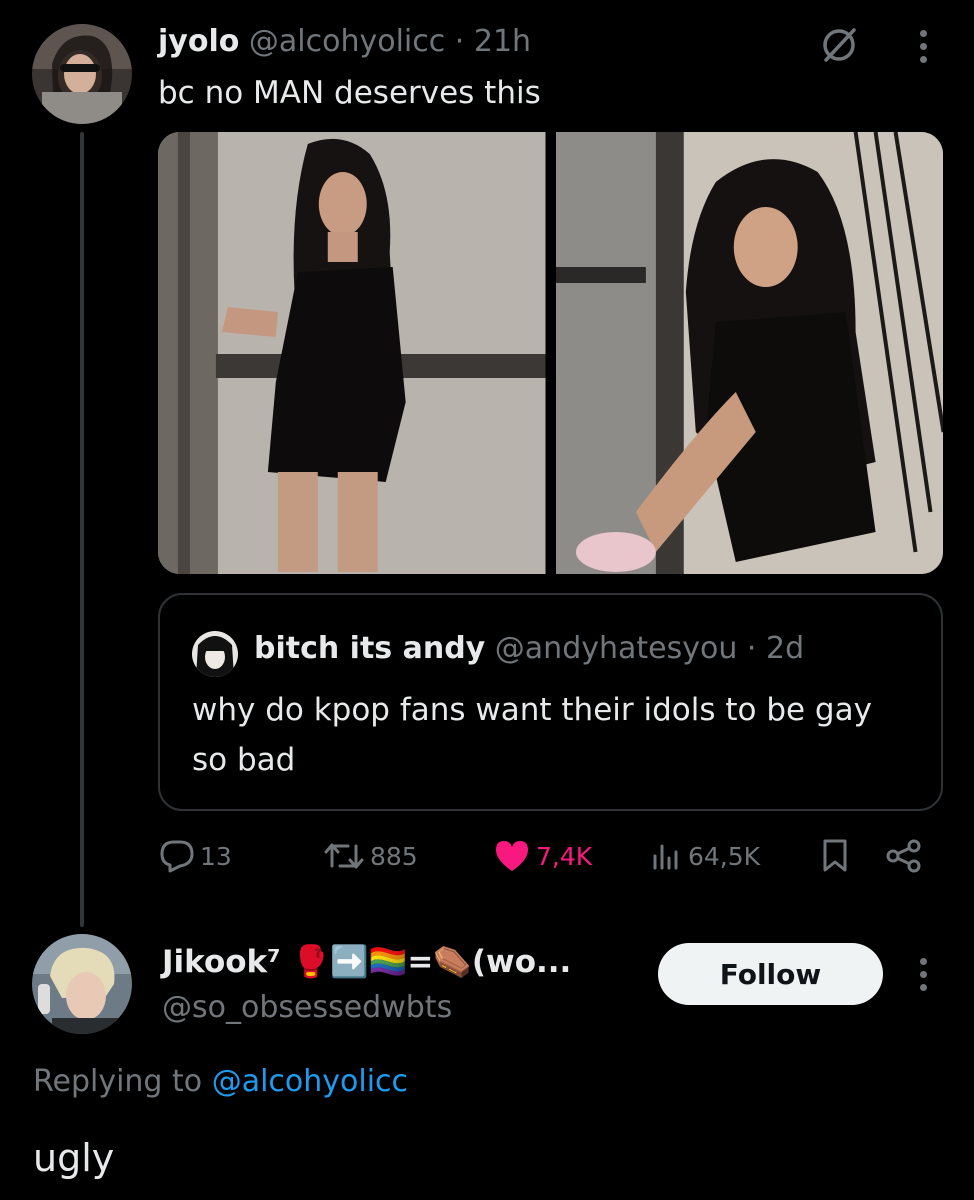 The height and width of the screenshot is (1200, 974). I want to click on reply-text: ugly, so click(74, 1158).